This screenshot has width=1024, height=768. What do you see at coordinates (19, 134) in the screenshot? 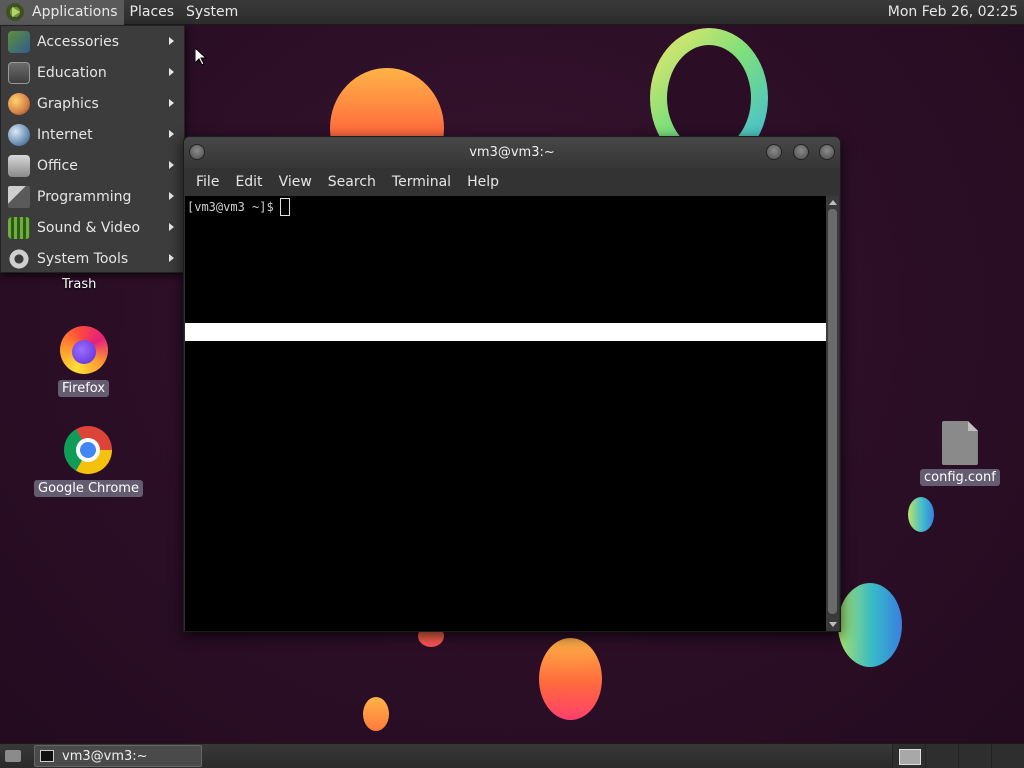
I see `internet-icon` at bounding box center [19, 134].